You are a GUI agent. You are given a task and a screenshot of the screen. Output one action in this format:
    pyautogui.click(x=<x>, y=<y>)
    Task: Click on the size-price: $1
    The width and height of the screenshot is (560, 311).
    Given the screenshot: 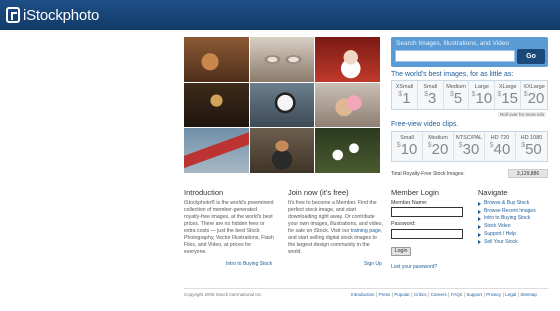 What is the action you would take?
    pyautogui.click(x=404, y=99)
    